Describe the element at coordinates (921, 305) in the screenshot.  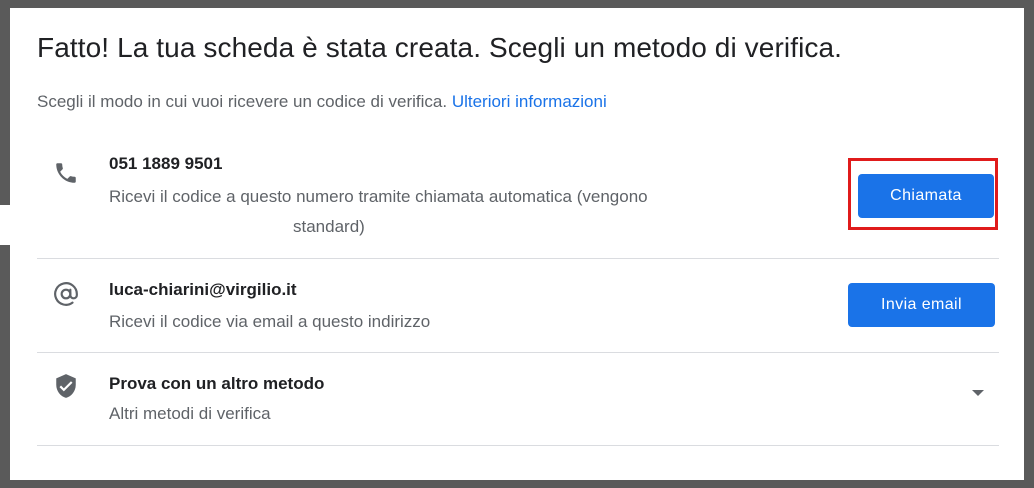
I see `send-email-button: Invia email` at that location.